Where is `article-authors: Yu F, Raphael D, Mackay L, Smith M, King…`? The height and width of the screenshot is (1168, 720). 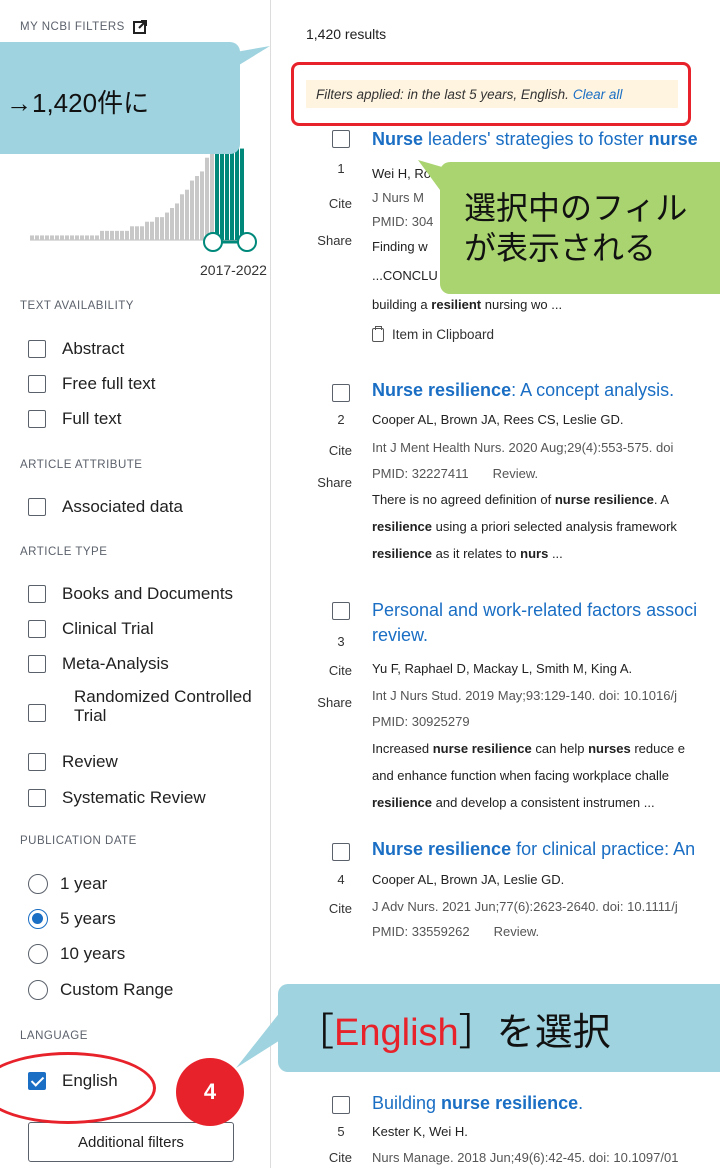 article-authors: Yu F, Raphael D, Mackay L, Smith M, King… is located at coordinates (502, 668).